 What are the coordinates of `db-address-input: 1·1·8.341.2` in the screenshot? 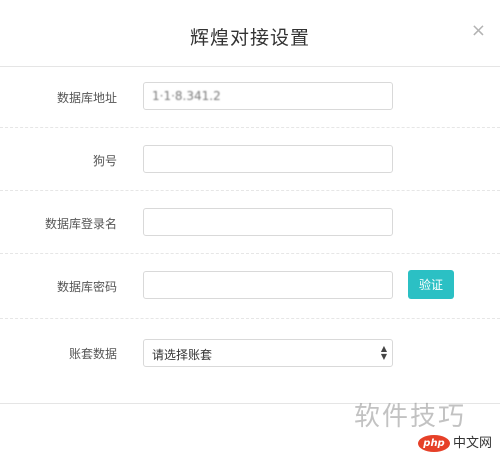 It's located at (268, 96).